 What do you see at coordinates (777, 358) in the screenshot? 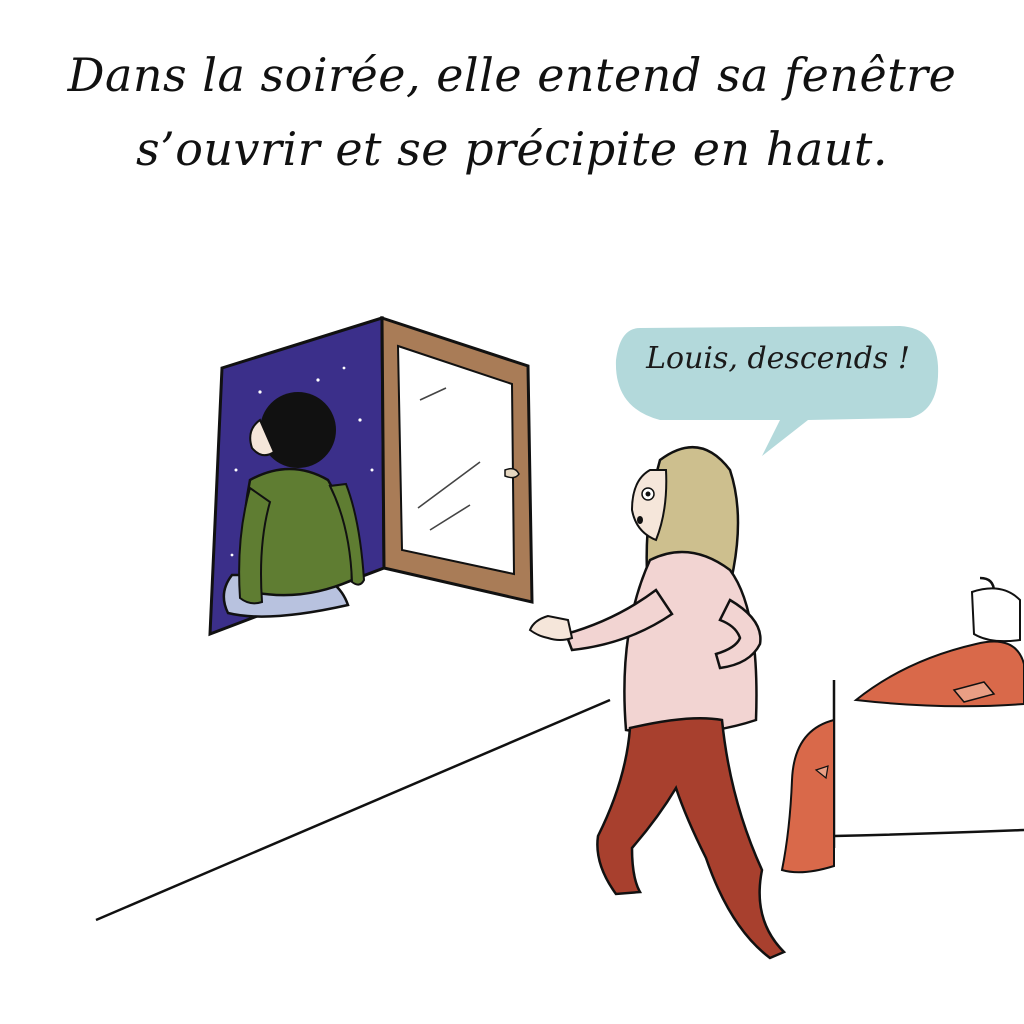
I see `speech-bubble-text: Louis, descends !` at bounding box center [777, 358].